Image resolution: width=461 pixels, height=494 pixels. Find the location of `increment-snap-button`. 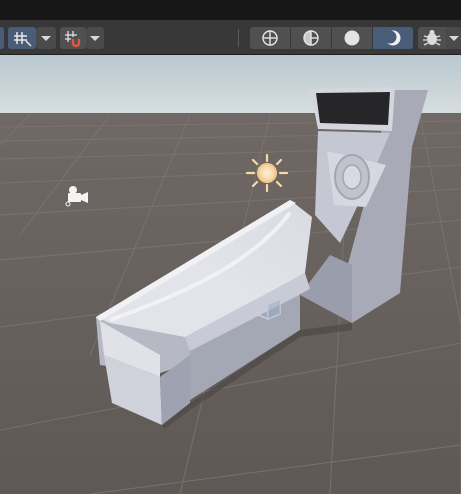

increment-snap-button is located at coordinates (73, 38).